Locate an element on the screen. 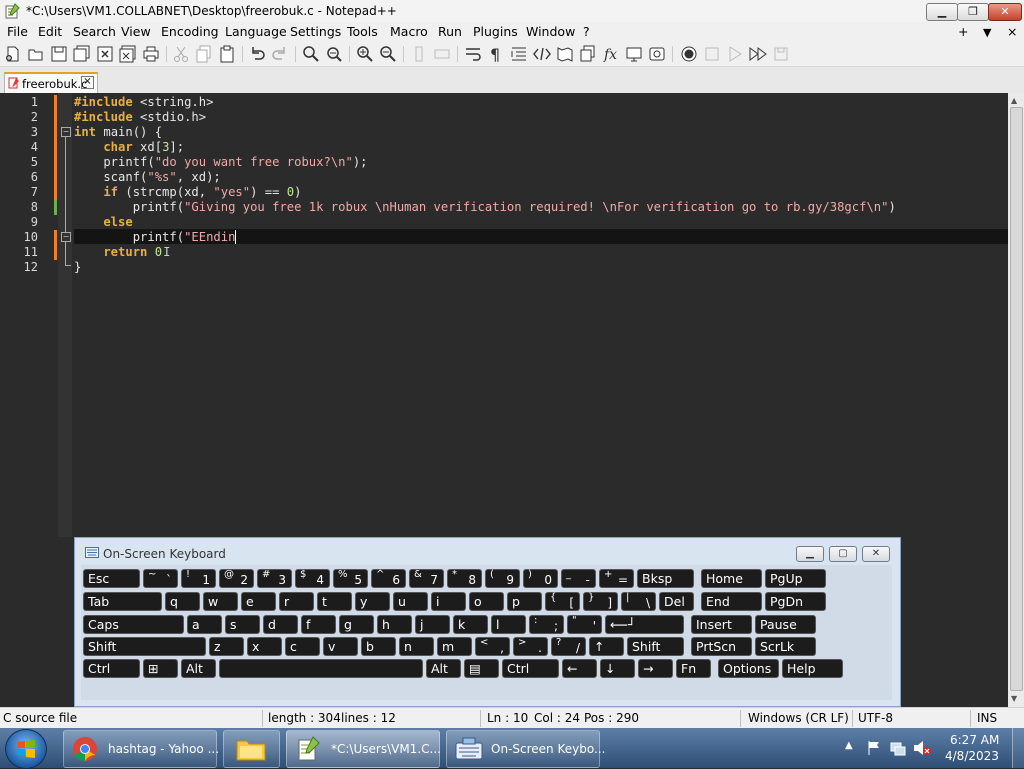  code-line: printf("EEndin is located at coordinates (155, 237).